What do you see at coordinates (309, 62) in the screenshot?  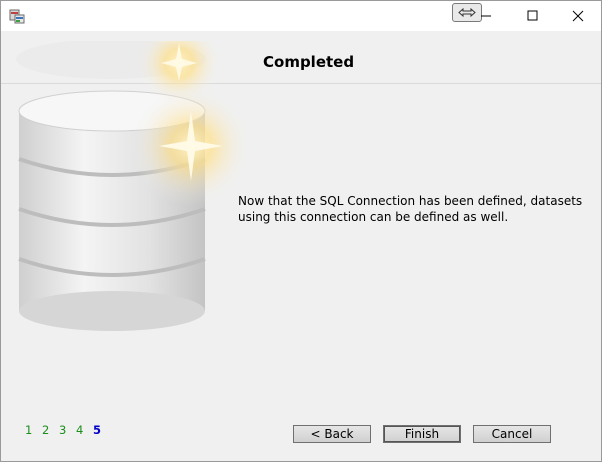 I see `page-title: Completed` at bounding box center [309, 62].